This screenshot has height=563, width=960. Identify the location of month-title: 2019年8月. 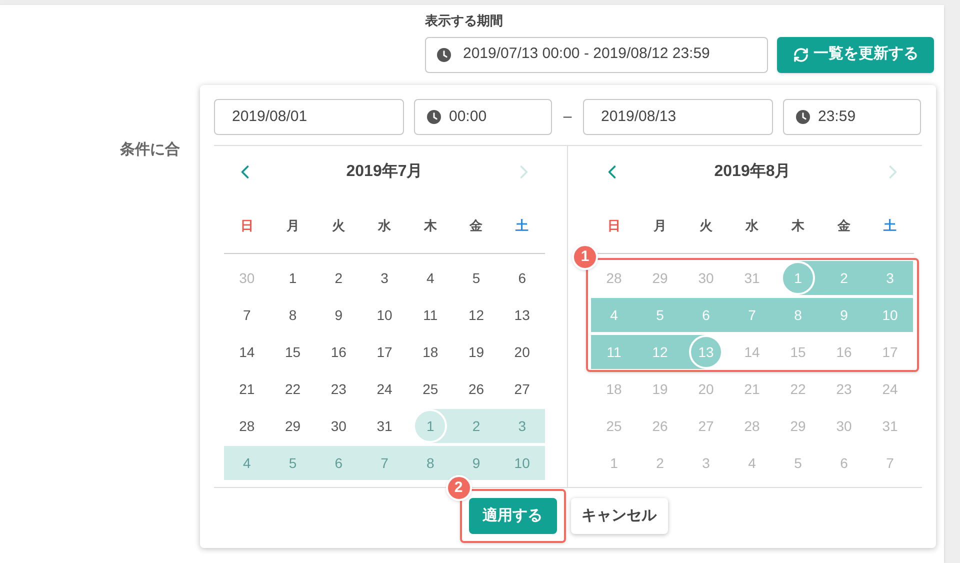
(752, 172).